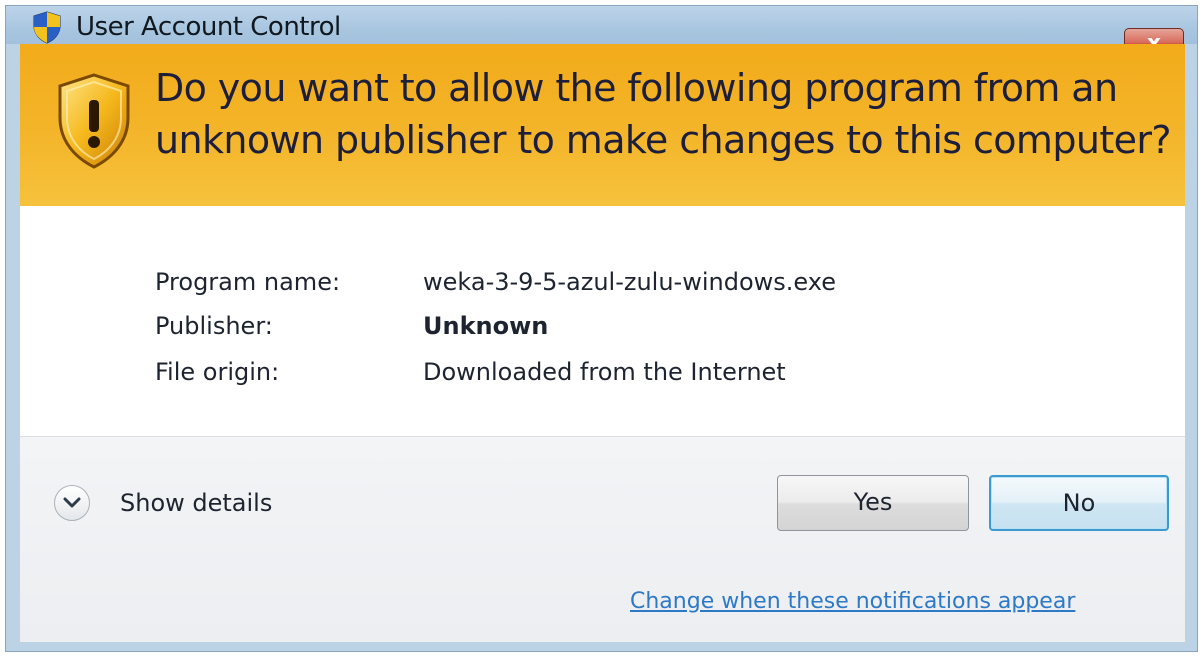  I want to click on window-title: User Account Control, so click(208, 27).